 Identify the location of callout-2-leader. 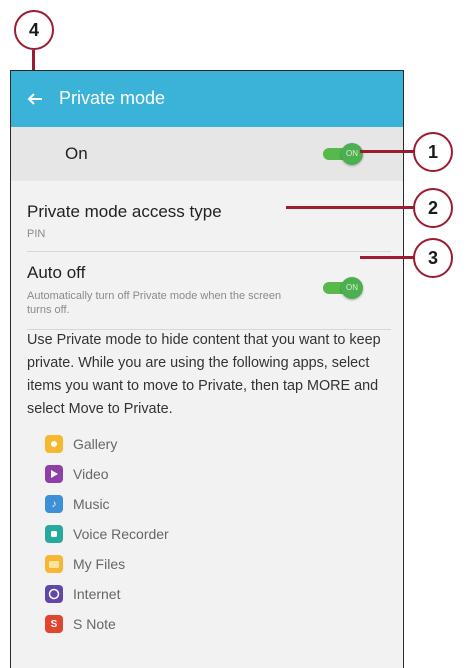
(351, 207).